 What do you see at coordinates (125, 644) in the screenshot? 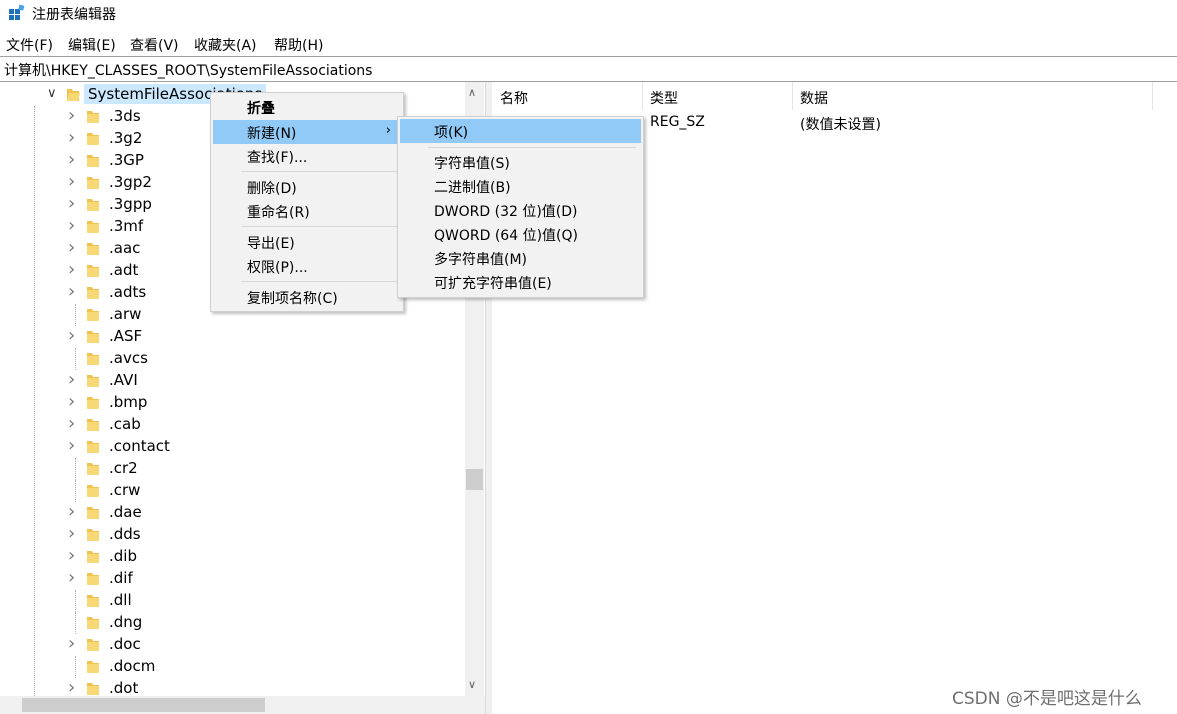
I see `tree-node-label: .doc` at bounding box center [125, 644].